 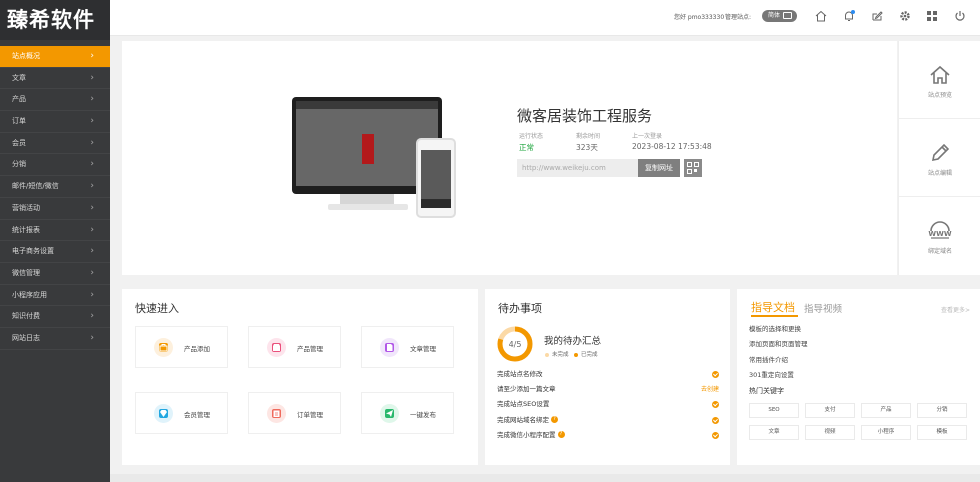 What do you see at coordinates (55, 165) in the screenshot?
I see `sidebar-item: 分销 ›` at bounding box center [55, 165].